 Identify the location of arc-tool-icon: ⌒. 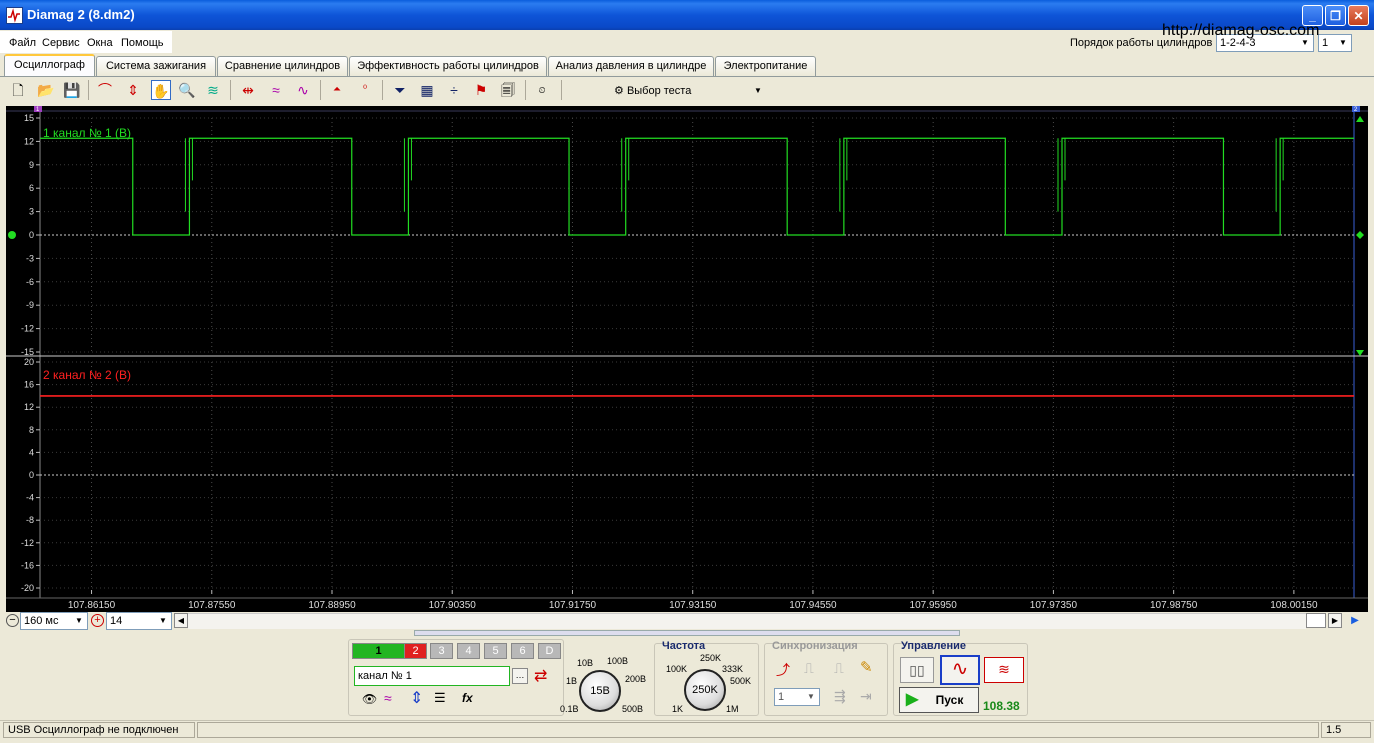
(105, 90).